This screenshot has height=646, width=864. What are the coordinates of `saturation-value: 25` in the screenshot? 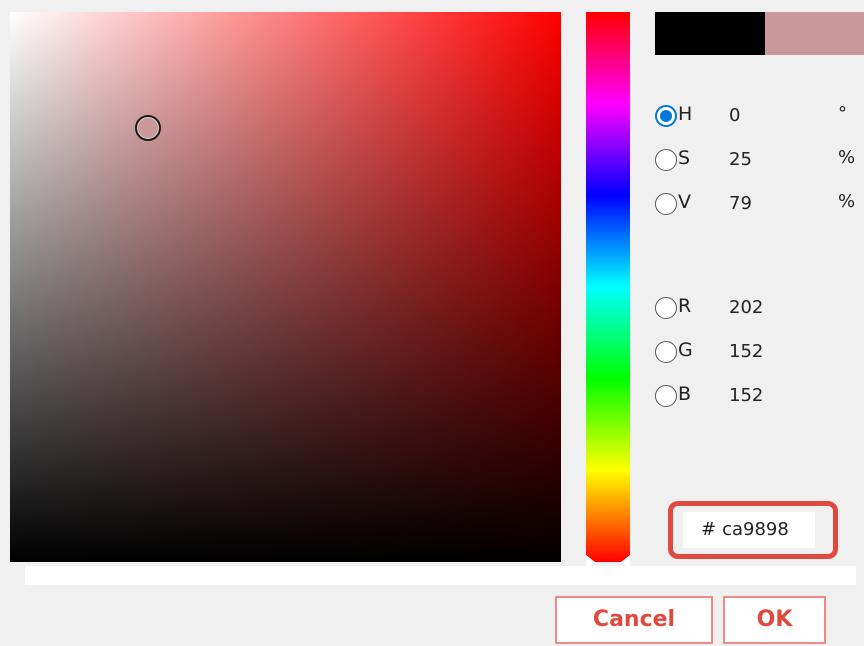 It's located at (740, 159).